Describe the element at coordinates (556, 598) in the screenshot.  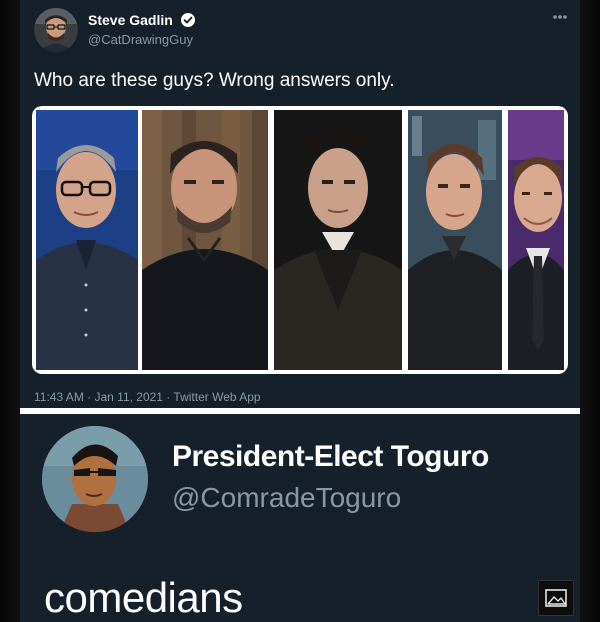
I see `image-icon` at that location.